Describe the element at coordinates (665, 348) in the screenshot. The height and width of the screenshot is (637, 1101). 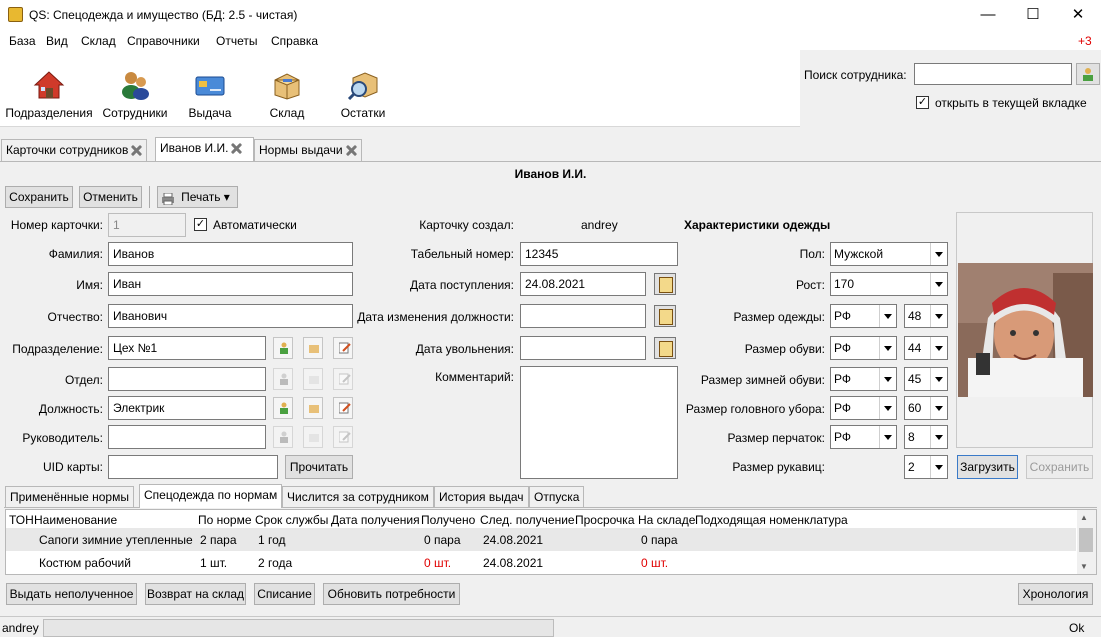
I see `dismissal-calendar-button` at that location.